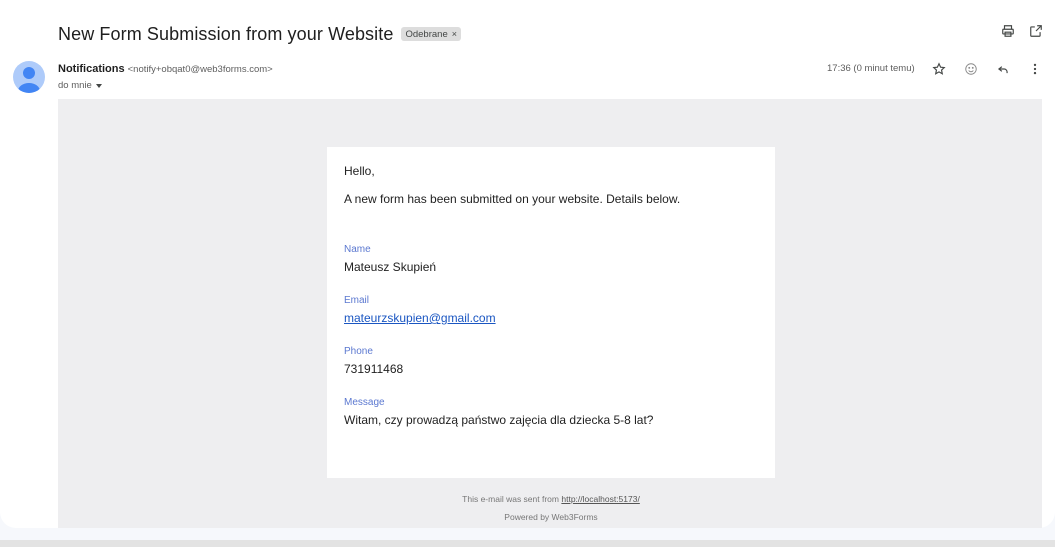 Image resolution: width=1055 pixels, height=547 pixels. What do you see at coordinates (374, 369) in the screenshot?
I see `field-value: 731911468` at bounding box center [374, 369].